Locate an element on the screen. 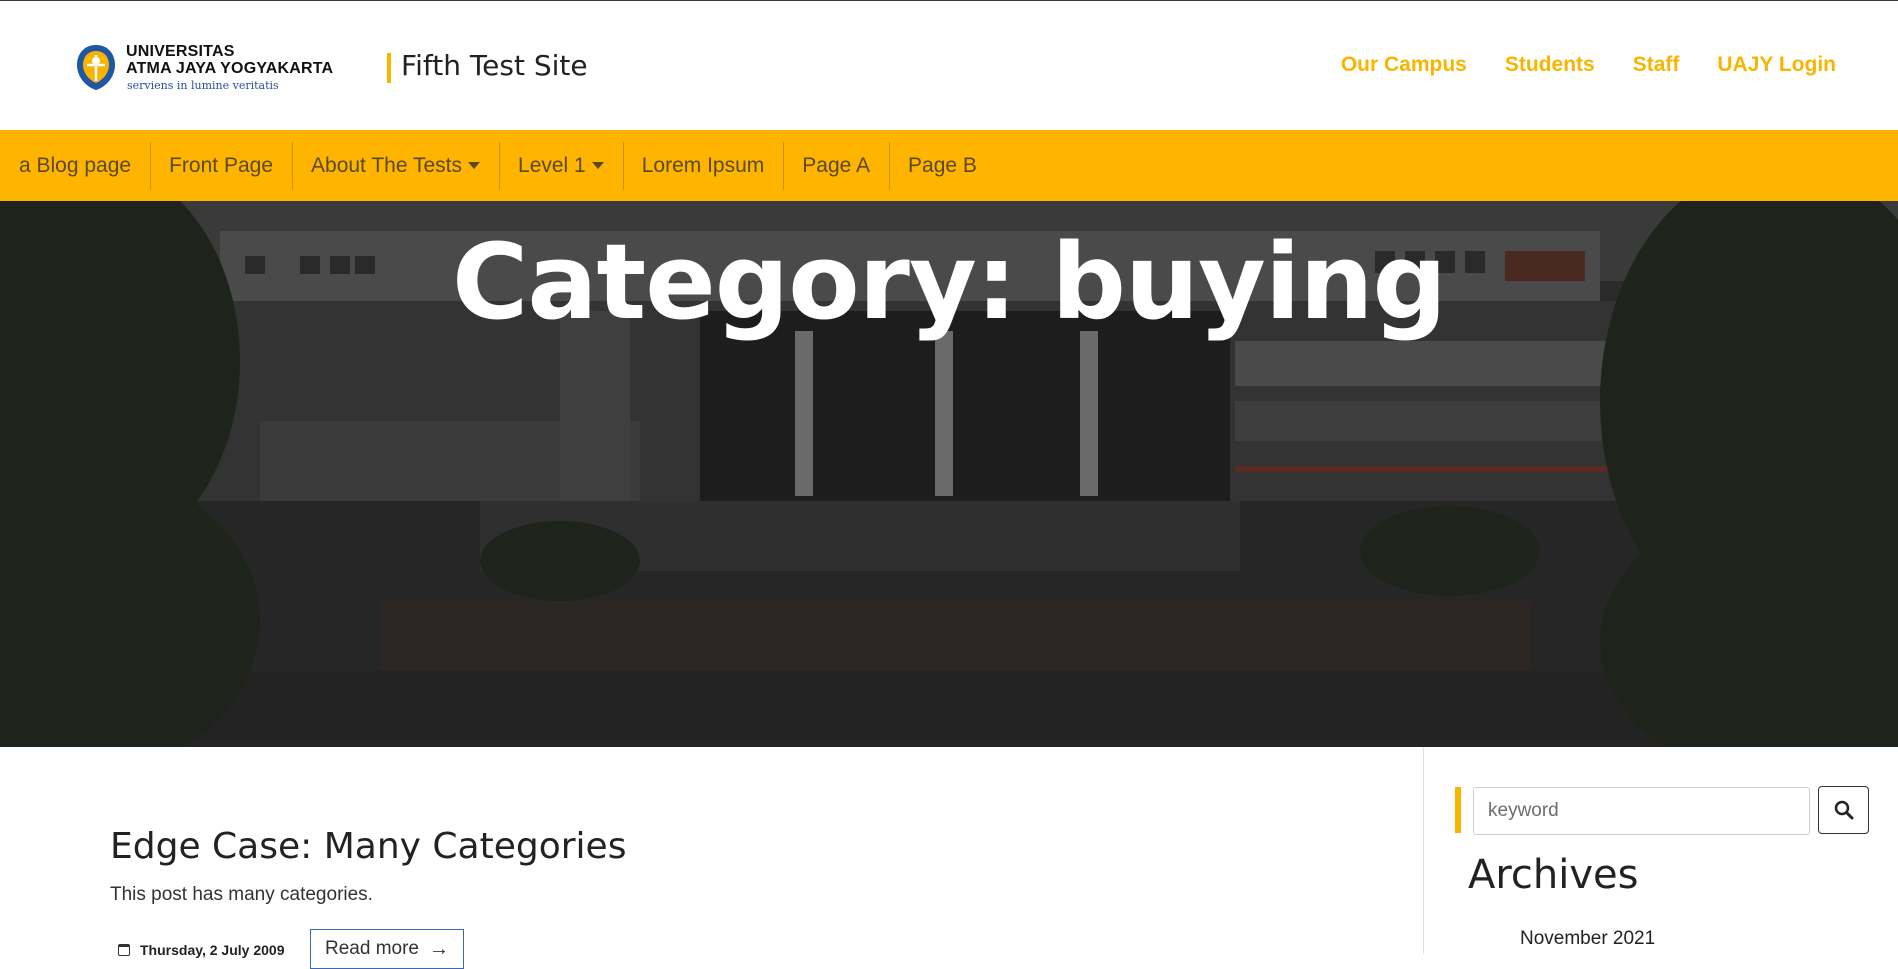 The width and height of the screenshot is (1898, 969). top-nav: Our Campus Students Staff UAJY Login is located at coordinates (1588, 65).